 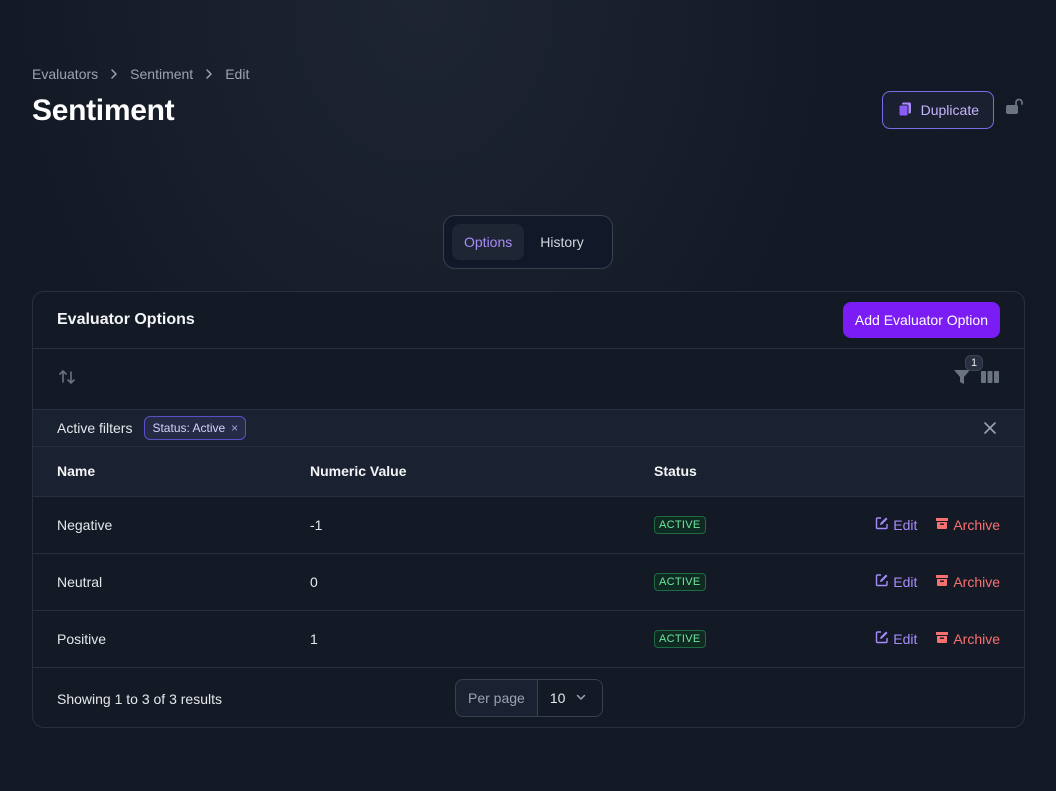 I want to click on column-header-actions, so click(x=883, y=471).